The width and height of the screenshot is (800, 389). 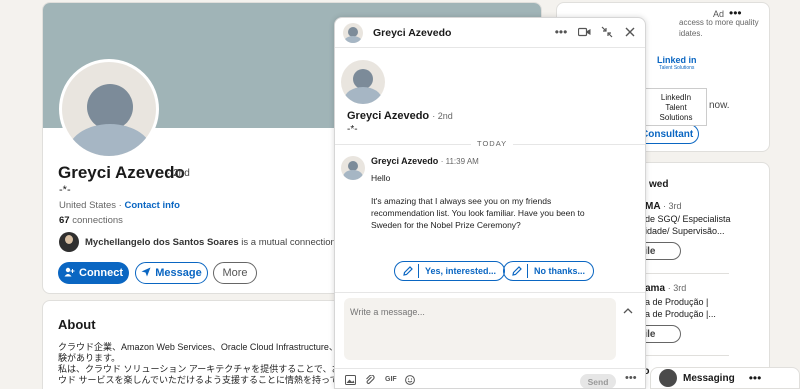 I want to click on linkedin-logo: Linked in Talent Solutions, so click(x=677, y=63).